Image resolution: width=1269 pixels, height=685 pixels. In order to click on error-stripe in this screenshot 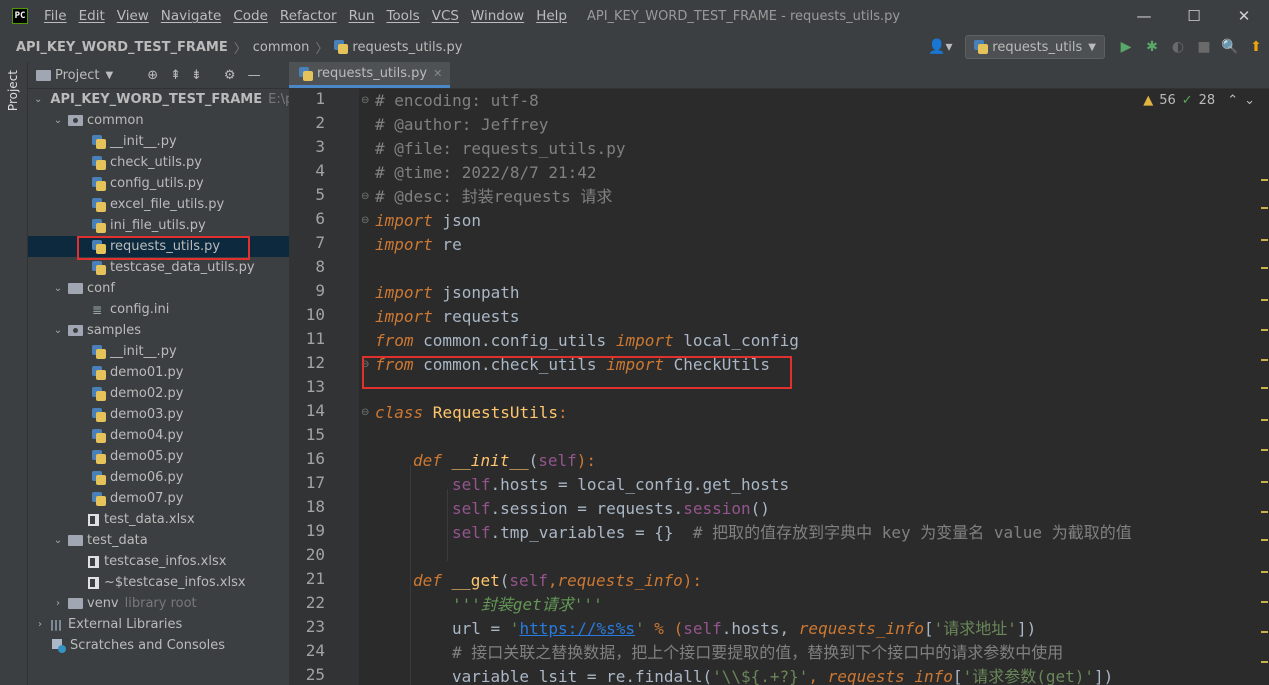, I will do `click(1265, 402)`.